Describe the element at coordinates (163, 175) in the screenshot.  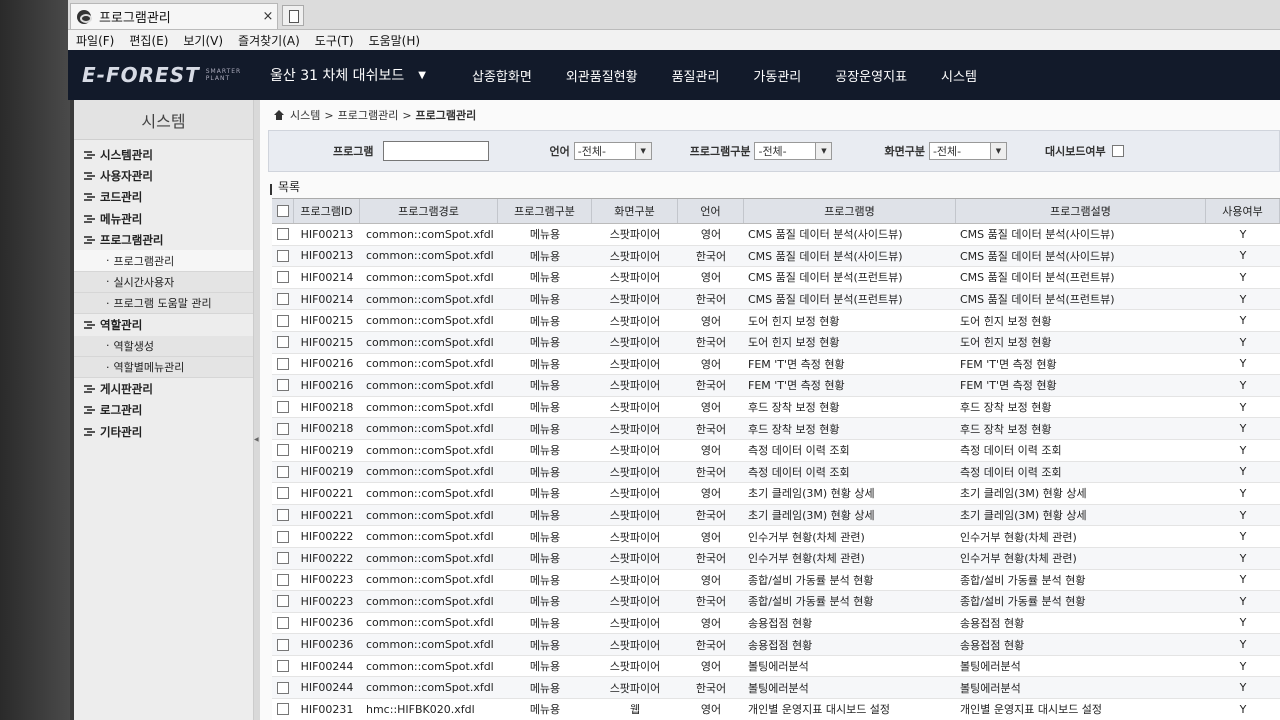
I see `sidebar-item: 사용자관리` at that location.